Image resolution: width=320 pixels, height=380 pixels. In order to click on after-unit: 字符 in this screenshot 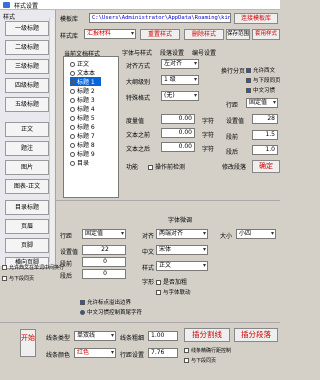, I will do `click(208, 149)`.